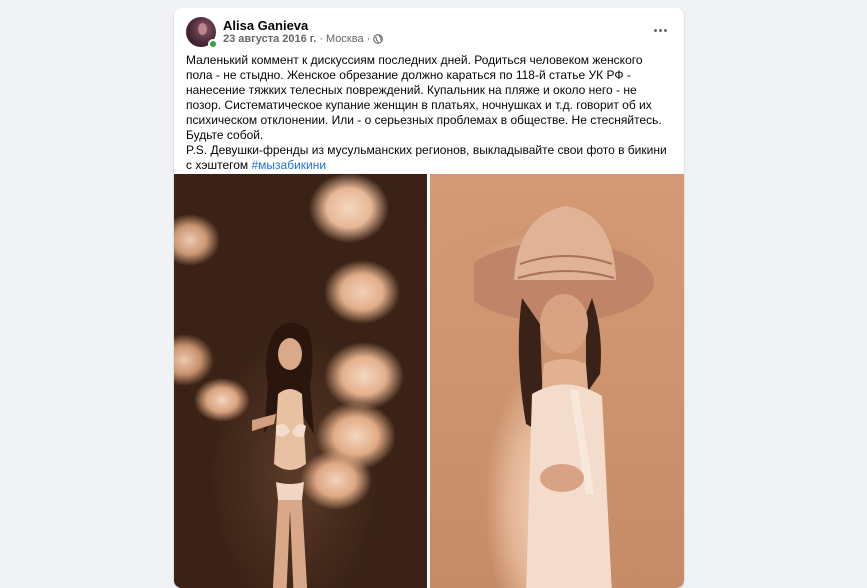 This screenshot has height=588, width=867. What do you see at coordinates (283, 455) in the screenshot?
I see `photo-woman-flowers` at bounding box center [283, 455].